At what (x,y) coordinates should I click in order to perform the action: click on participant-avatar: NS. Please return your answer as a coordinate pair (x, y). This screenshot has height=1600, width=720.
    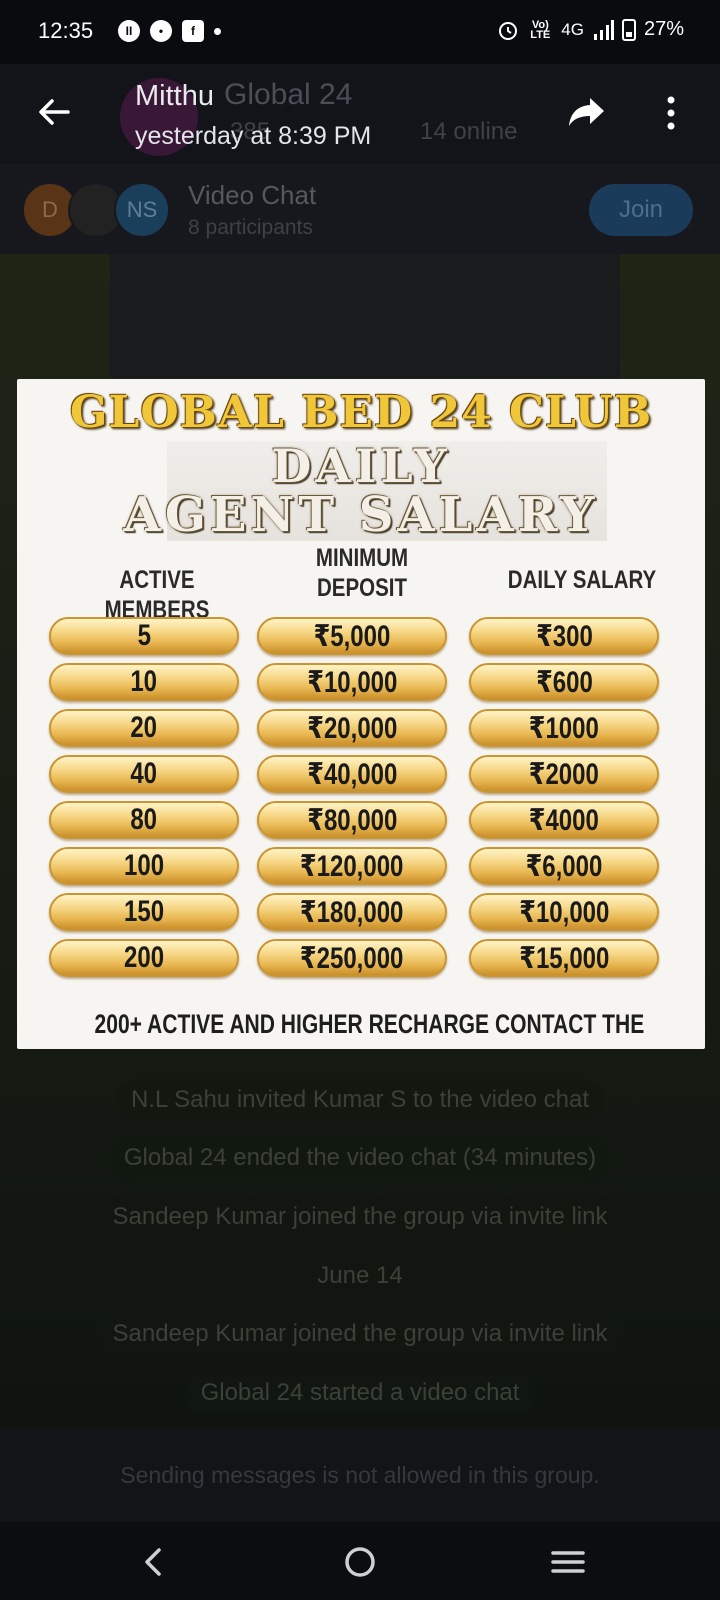
    Looking at the image, I should click on (142, 210).